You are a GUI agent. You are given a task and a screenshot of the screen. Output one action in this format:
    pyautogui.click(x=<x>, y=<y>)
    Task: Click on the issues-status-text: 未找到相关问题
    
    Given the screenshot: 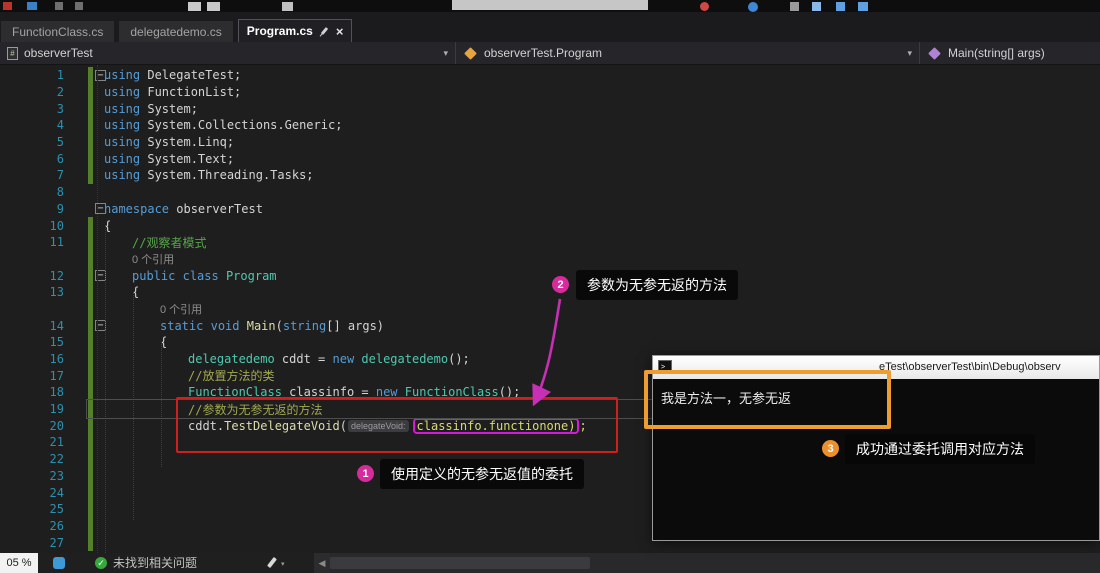 What is the action you would take?
    pyautogui.click(x=155, y=563)
    